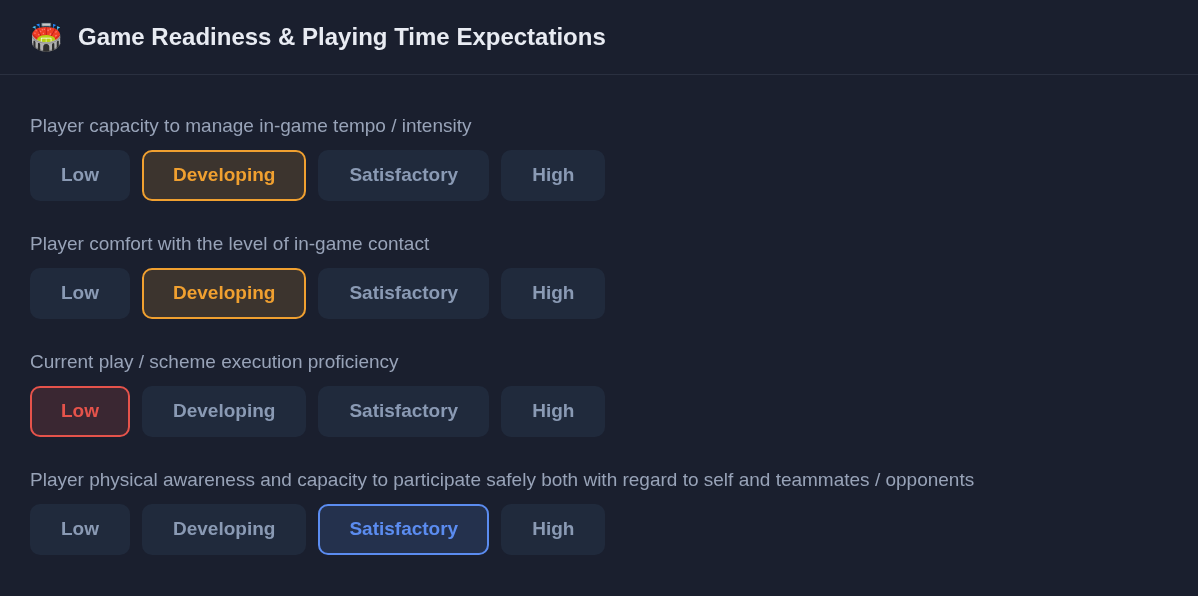  I want to click on question-label: Player physical awareness and capacity to participate safely both with regard to self and teammates / opponents, so click(503, 480).